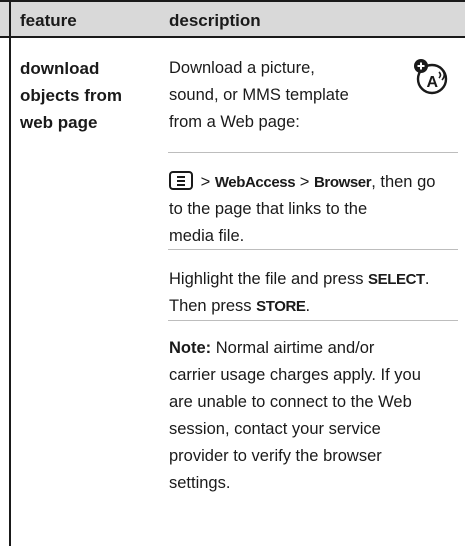  Describe the element at coordinates (181, 180) in the screenshot. I see `menu-key-icon` at that location.